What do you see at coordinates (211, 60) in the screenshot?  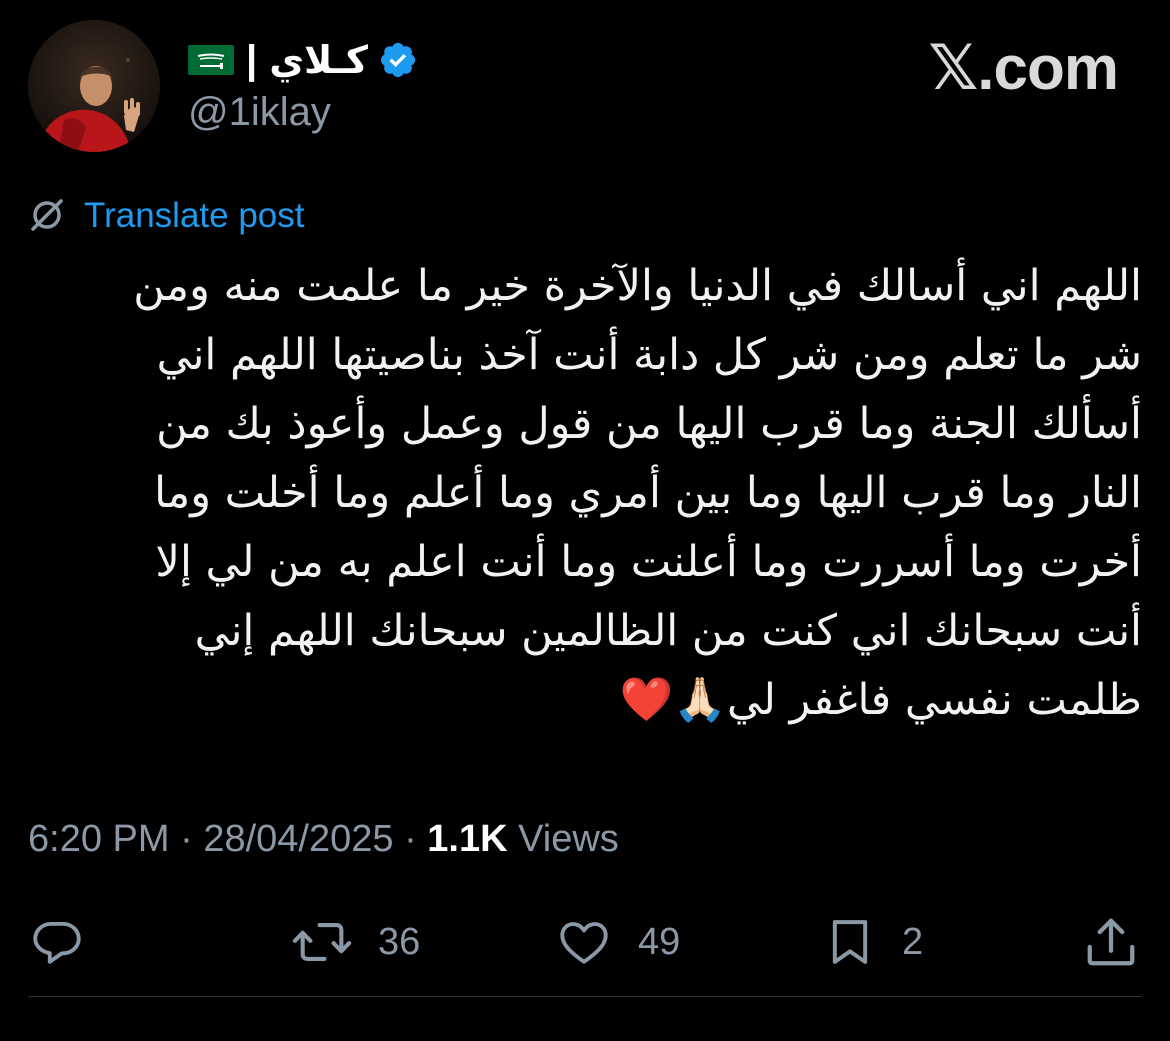 I see `saudi-flag-icon` at bounding box center [211, 60].